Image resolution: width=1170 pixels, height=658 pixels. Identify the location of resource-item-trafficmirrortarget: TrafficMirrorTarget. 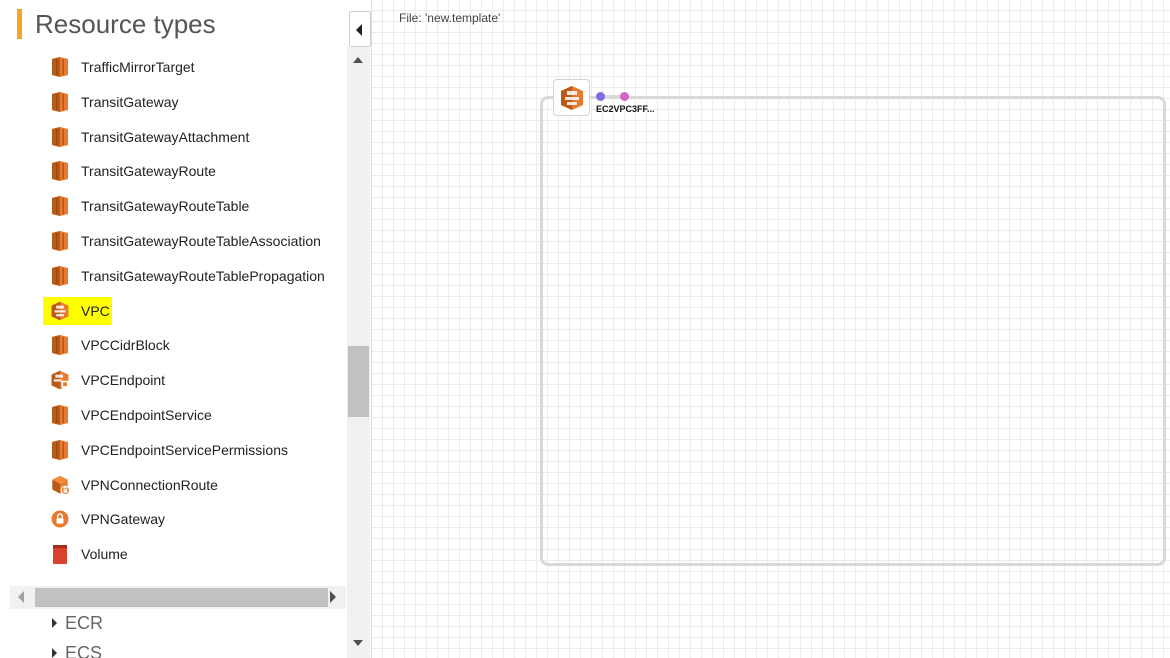
(120, 67).